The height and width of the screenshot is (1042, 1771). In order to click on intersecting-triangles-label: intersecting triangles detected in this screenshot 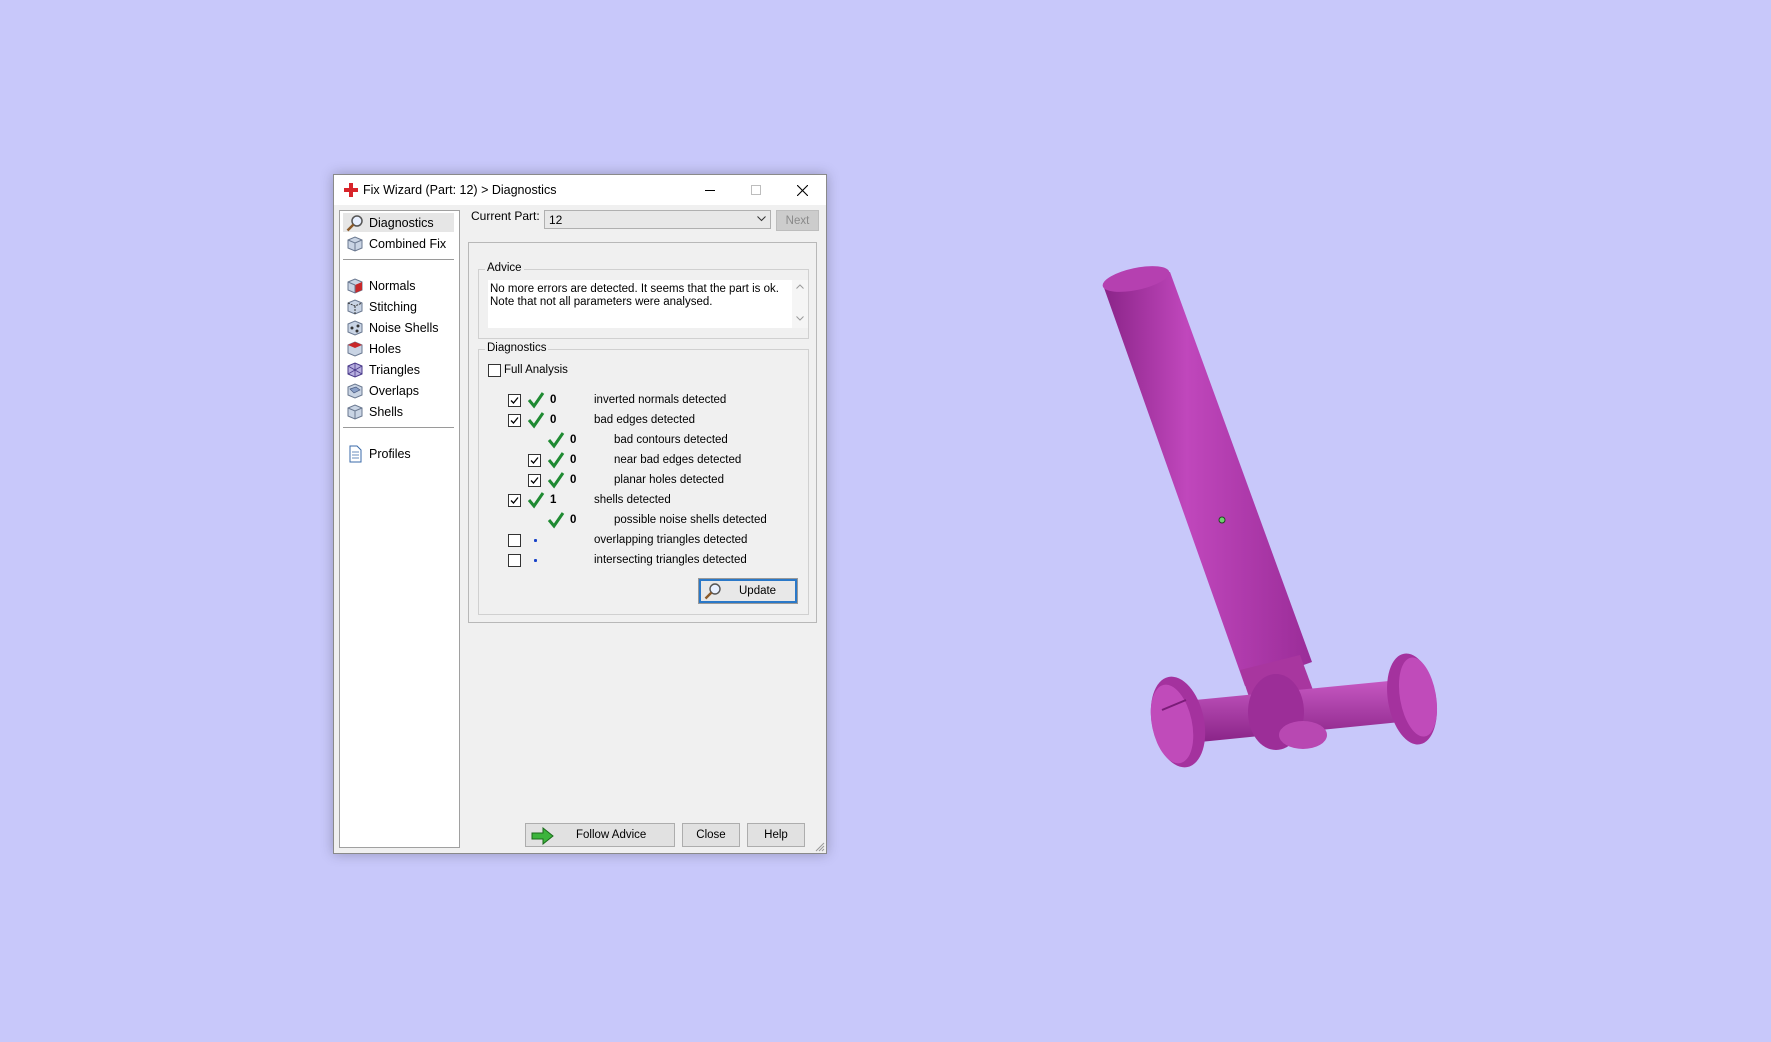, I will do `click(670, 560)`.